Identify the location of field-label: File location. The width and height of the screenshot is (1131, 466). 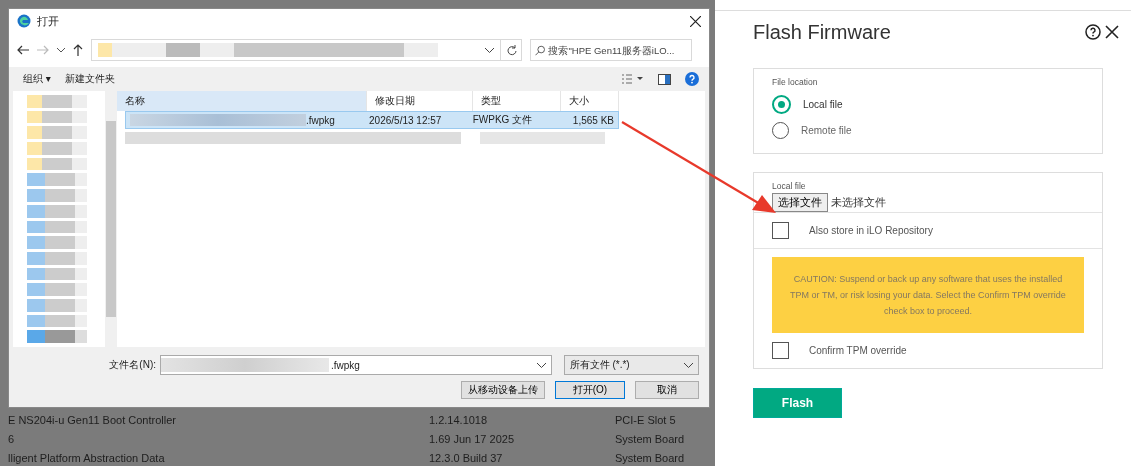
(795, 82).